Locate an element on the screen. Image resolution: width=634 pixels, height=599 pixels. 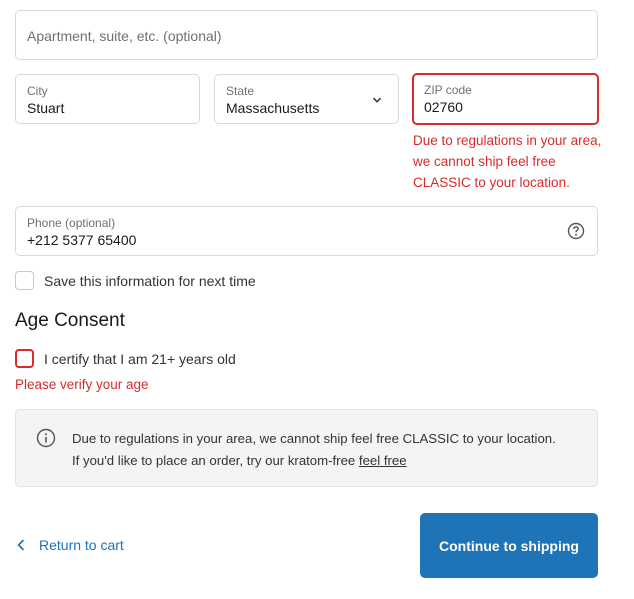
state-select: State Massachusetts is located at coordinates (306, 99).